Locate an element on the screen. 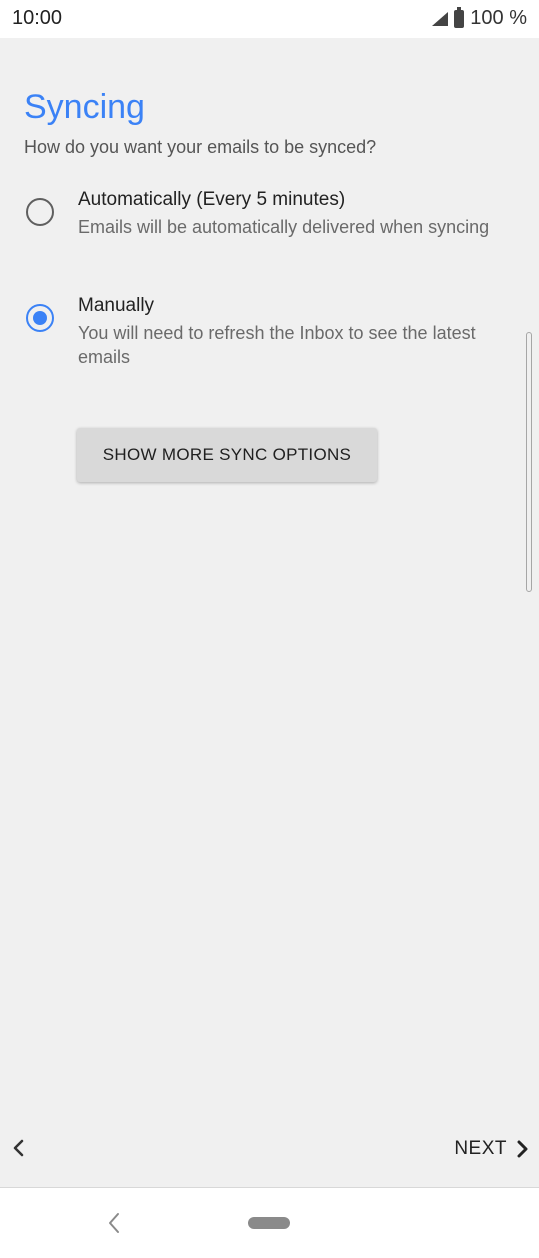 This screenshot has width=539, height=1258. battery-percentage: 100 % is located at coordinates (498, 18).